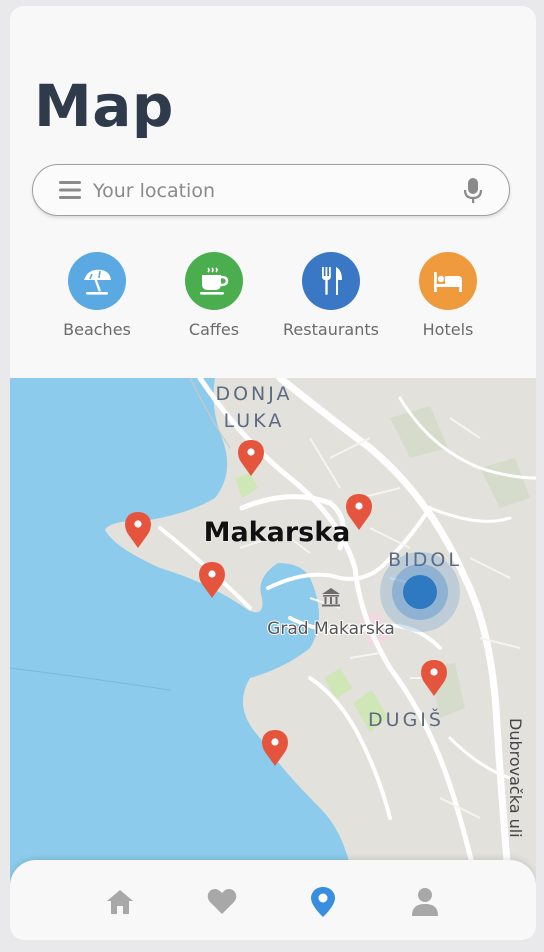 The height and width of the screenshot is (952, 544). Describe the element at coordinates (97, 281) in the screenshot. I see `umbrella-beach-icon` at that location.